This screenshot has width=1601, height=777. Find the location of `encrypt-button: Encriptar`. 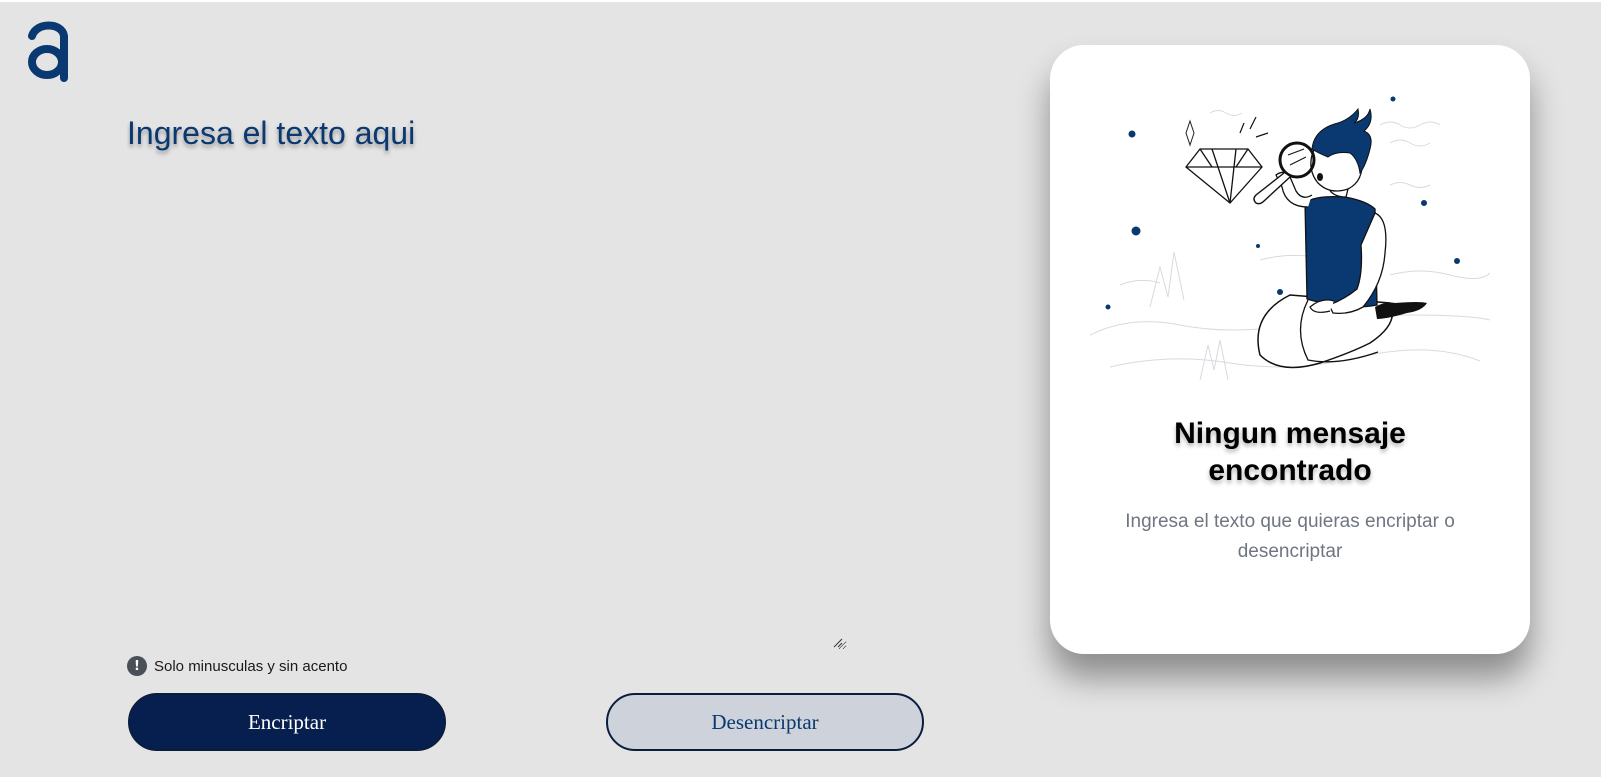

encrypt-button: Encriptar is located at coordinates (287, 722).